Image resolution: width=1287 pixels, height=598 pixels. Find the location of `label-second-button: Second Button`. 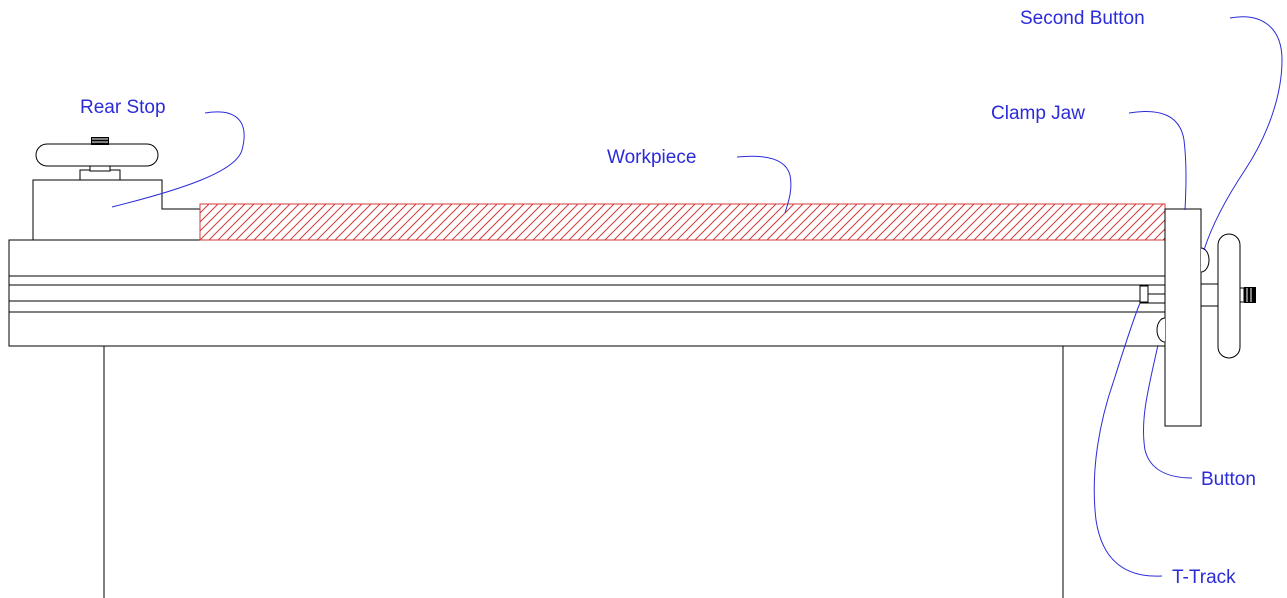

label-second-button: Second Button is located at coordinates (1082, 18).